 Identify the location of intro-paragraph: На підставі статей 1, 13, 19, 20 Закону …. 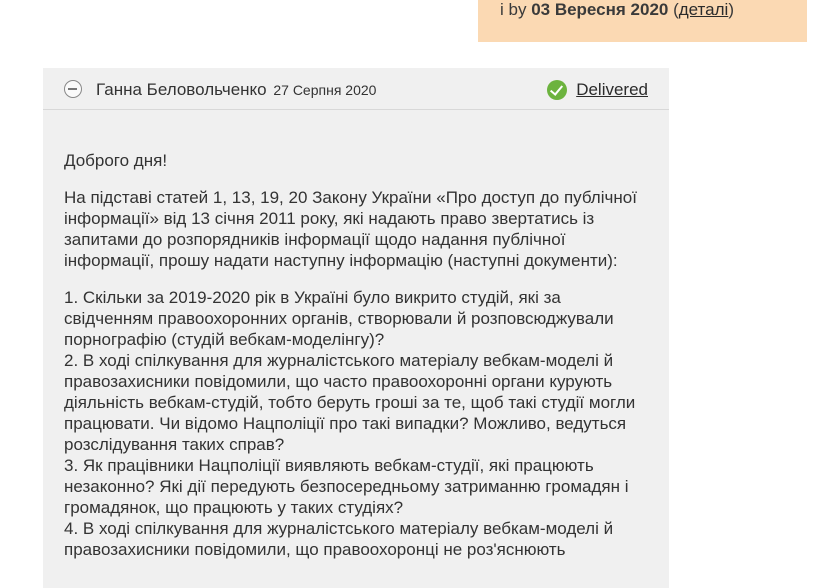
(350, 229).